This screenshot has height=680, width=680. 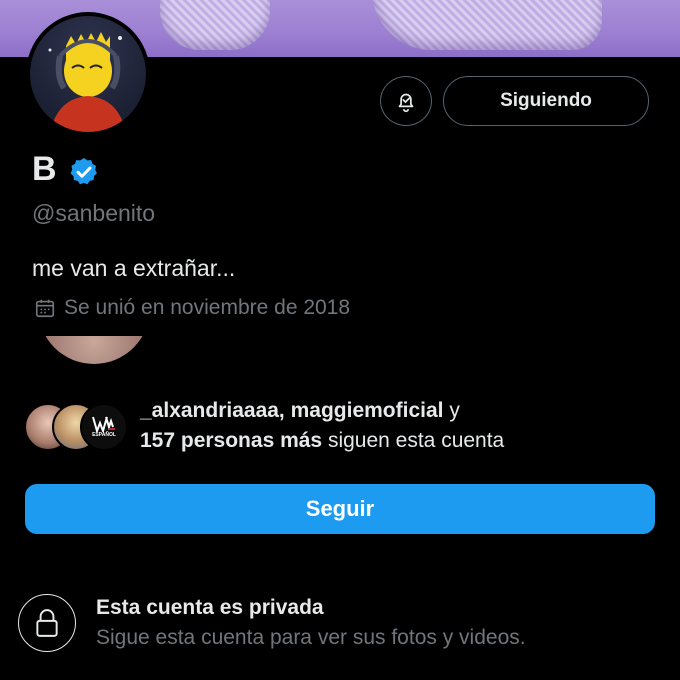 What do you see at coordinates (340, 509) in the screenshot?
I see `follow-button: Seguir` at bounding box center [340, 509].